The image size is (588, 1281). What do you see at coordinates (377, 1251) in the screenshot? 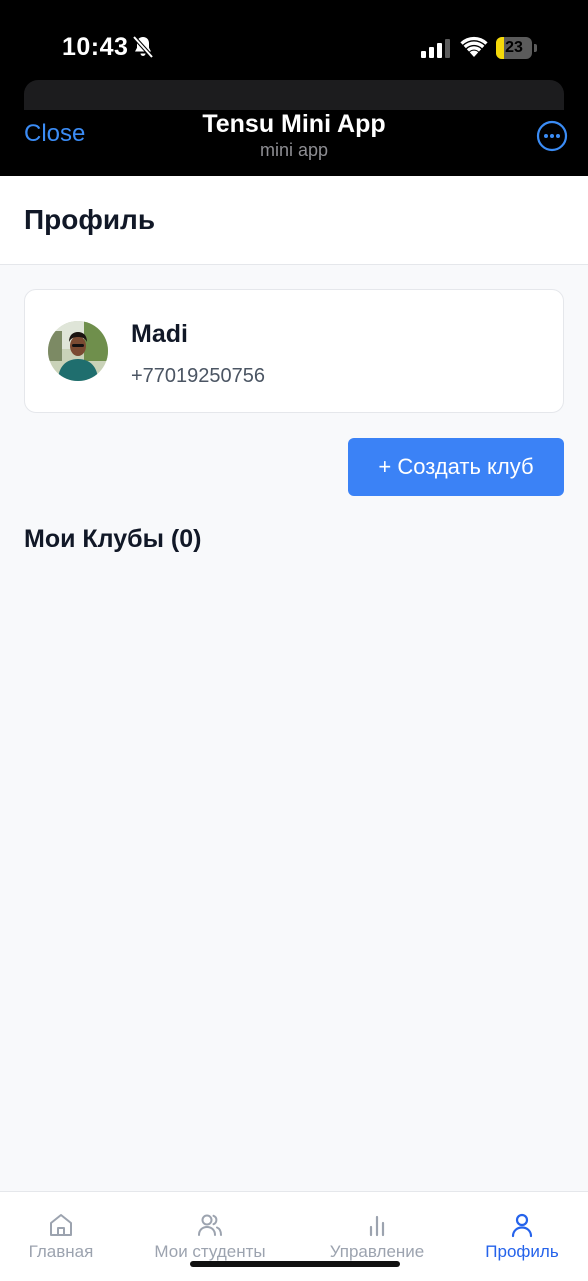
I see `nav-label-management: Управление` at bounding box center [377, 1251].